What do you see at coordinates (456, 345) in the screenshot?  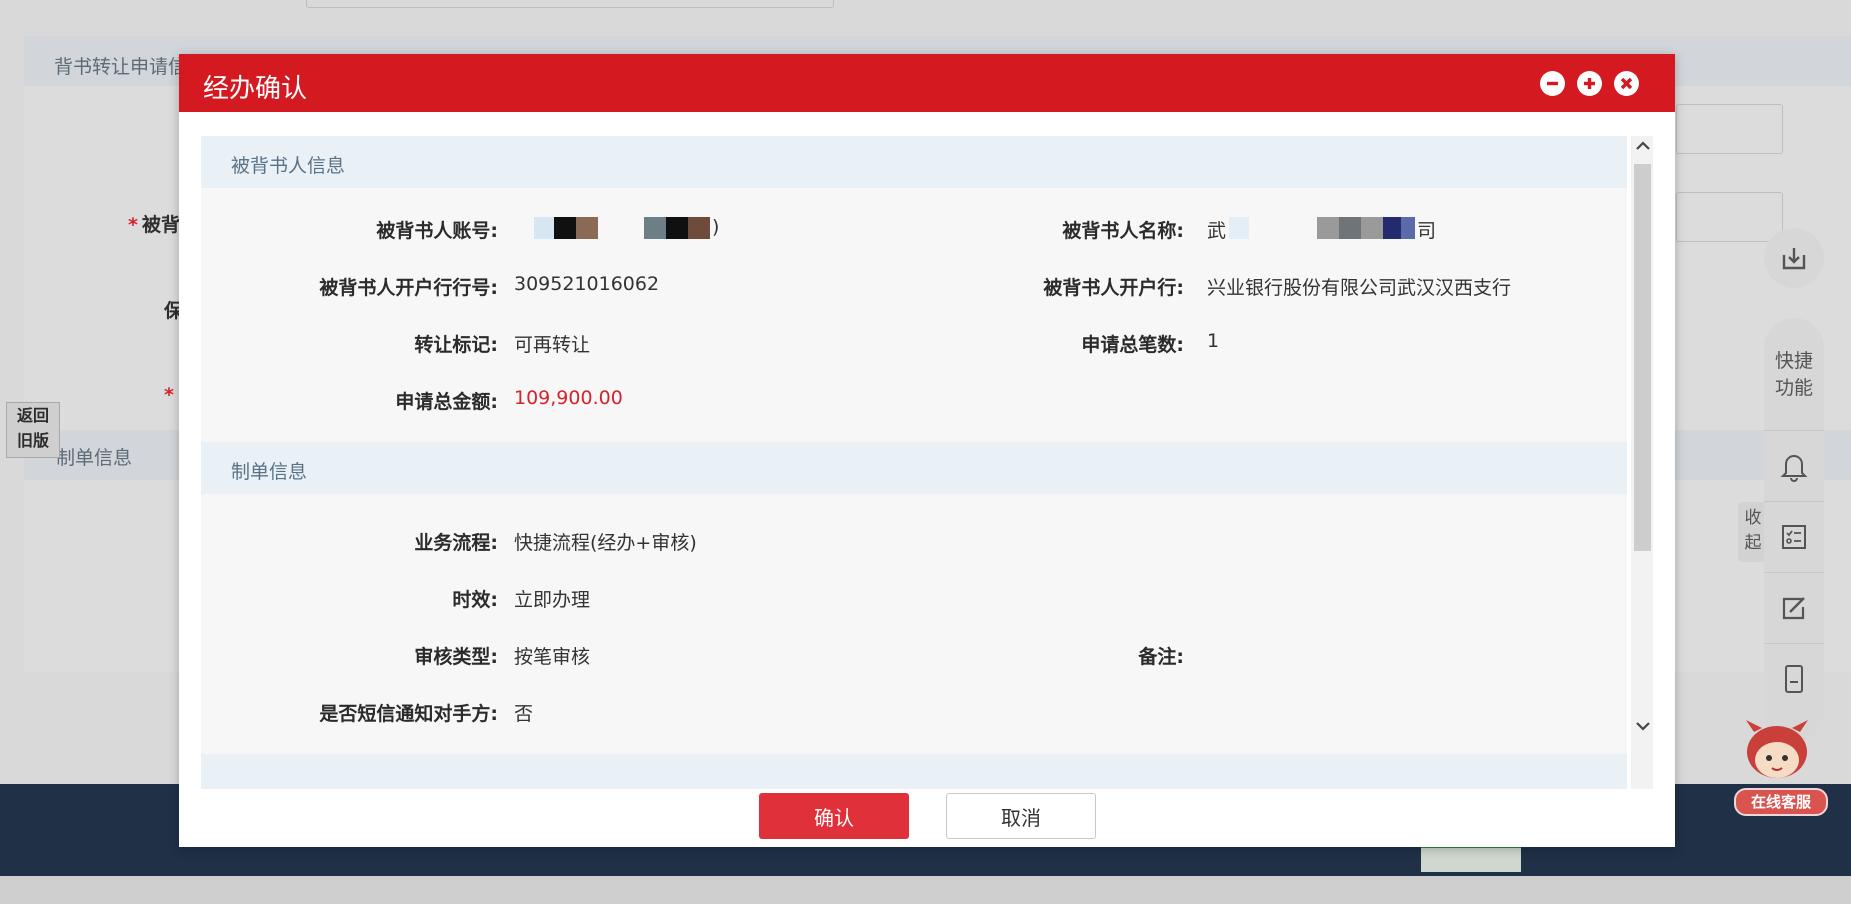 I see `transfer-flag-label: 转让标记:` at bounding box center [456, 345].